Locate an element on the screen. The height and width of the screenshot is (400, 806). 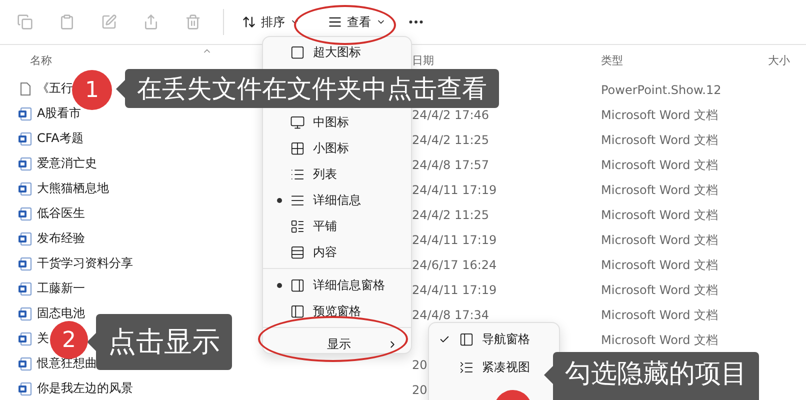
callout: 点击显示 is located at coordinates (164, 342).